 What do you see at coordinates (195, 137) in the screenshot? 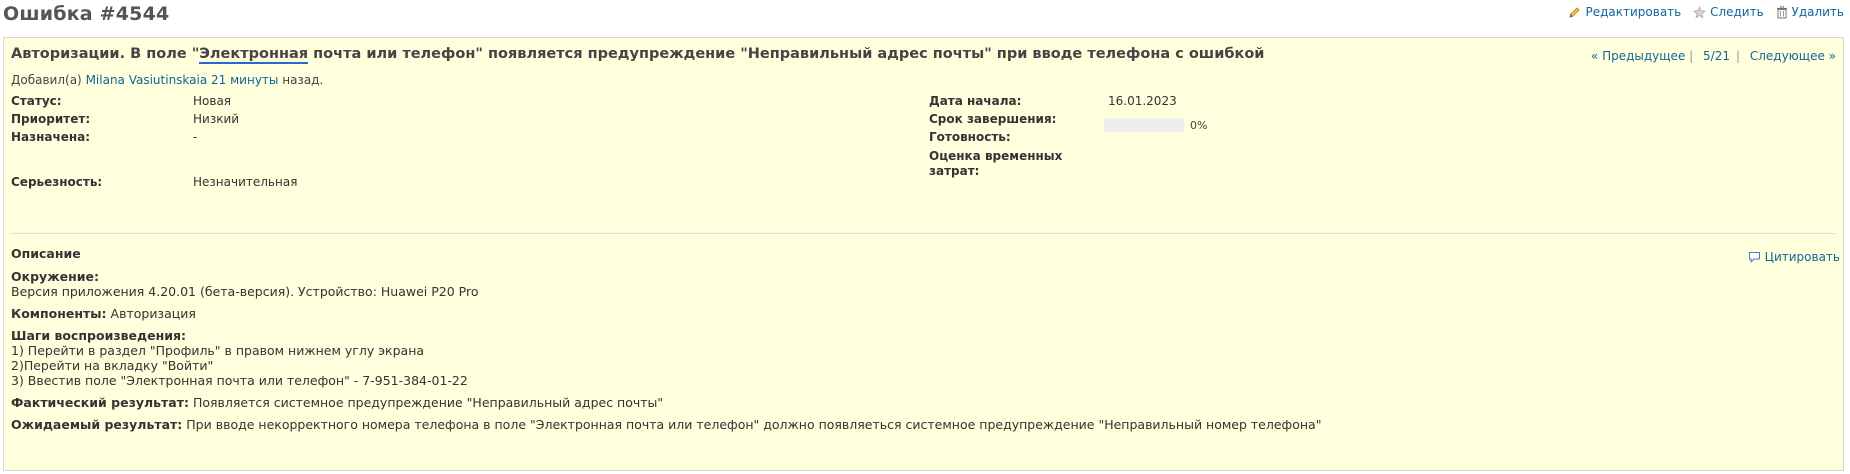
I see `assignee-value: -` at bounding box center [195, 137].